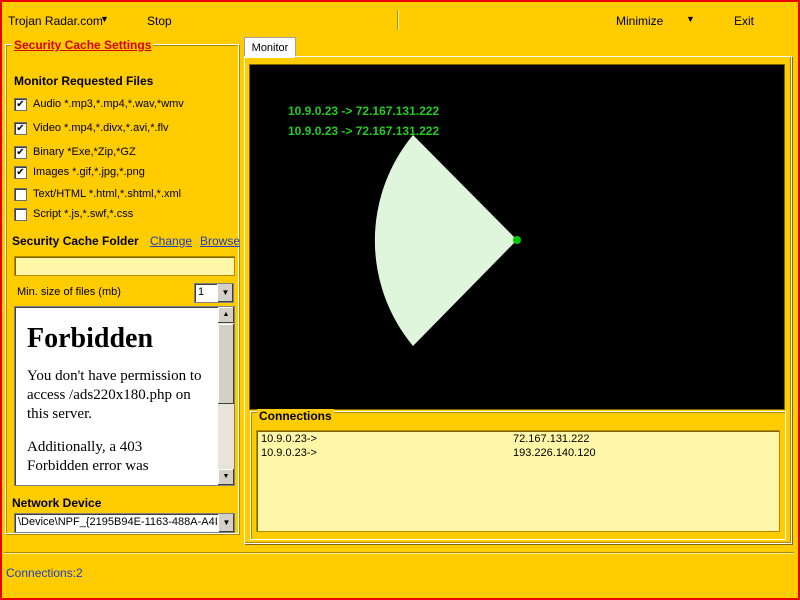 The height and width of the screenshot is (600, 800). I want to click on filetype-audio-label: Audio *.mp3,*.mp4,*.wav,*wmv, so click(108, 104).